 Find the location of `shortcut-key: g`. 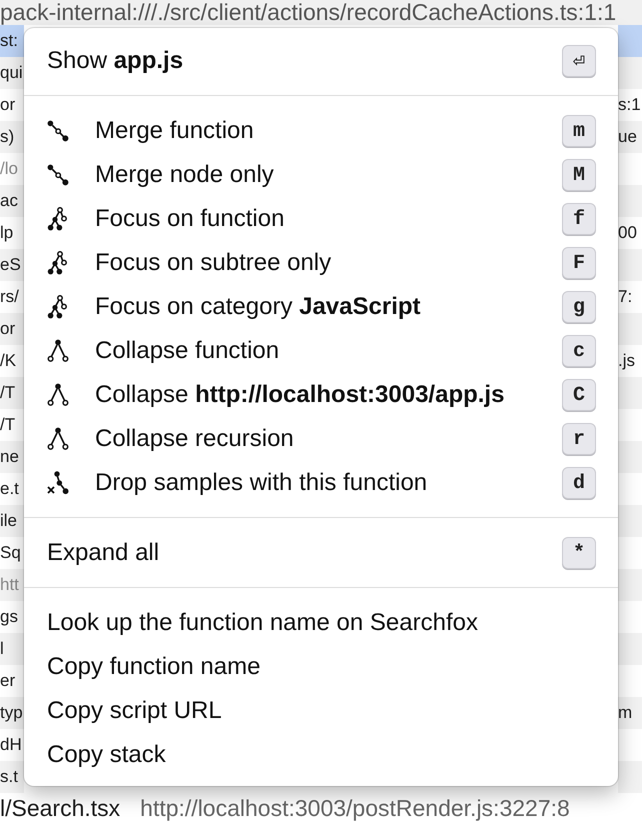

shortcut-key: g is located at coordinates (579, 307).